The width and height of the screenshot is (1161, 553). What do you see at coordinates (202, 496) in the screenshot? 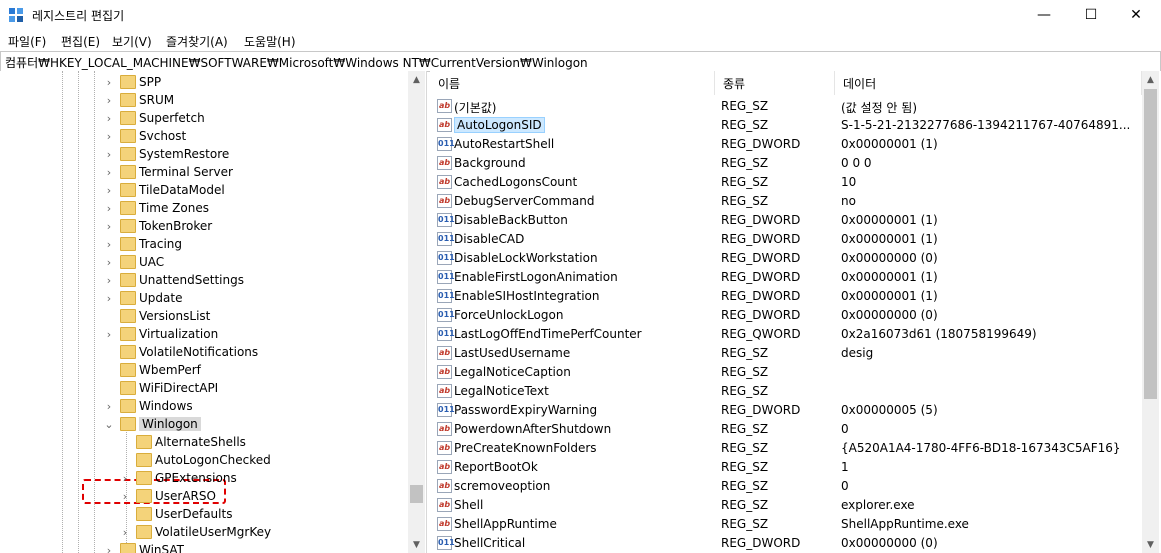
I see `tree-item-userarso: › UserARSO` at bounding box center [202, 496].